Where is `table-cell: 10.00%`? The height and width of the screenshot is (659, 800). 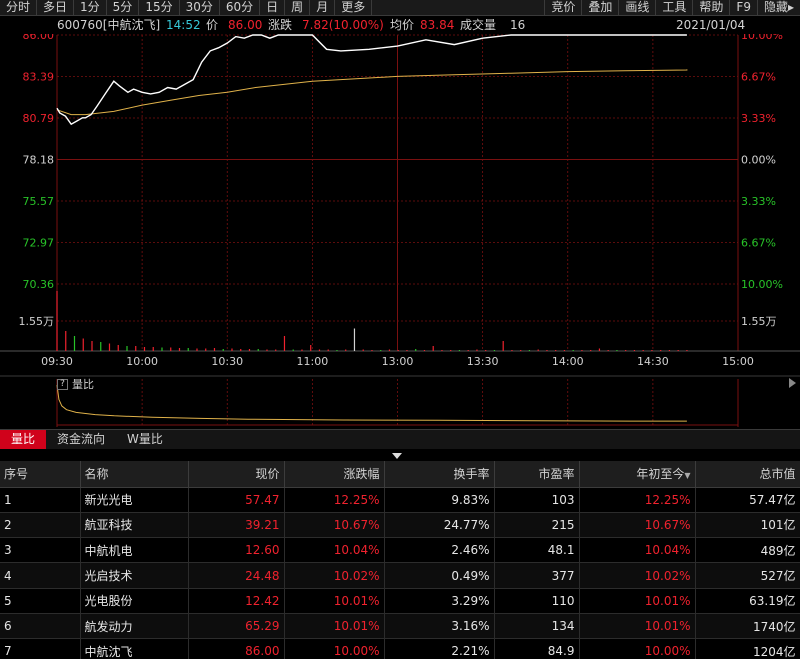
table-cell: 10.00% is located at coordinates (637, 648).